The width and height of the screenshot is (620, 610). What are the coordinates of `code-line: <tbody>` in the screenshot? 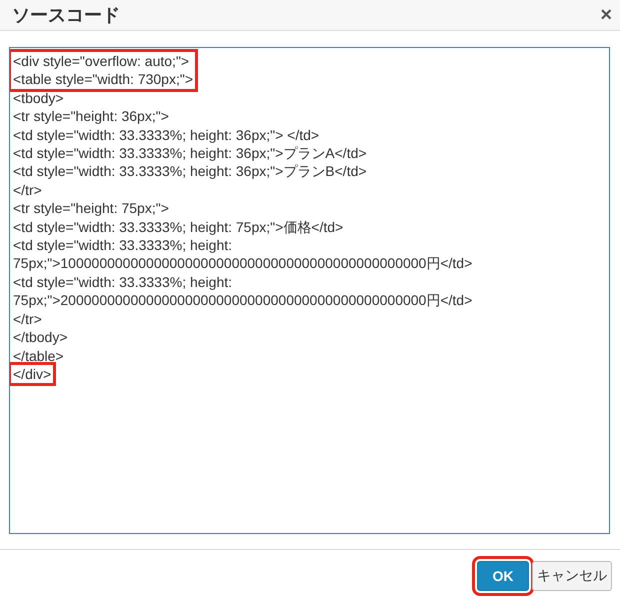 It's located at (38, 98).